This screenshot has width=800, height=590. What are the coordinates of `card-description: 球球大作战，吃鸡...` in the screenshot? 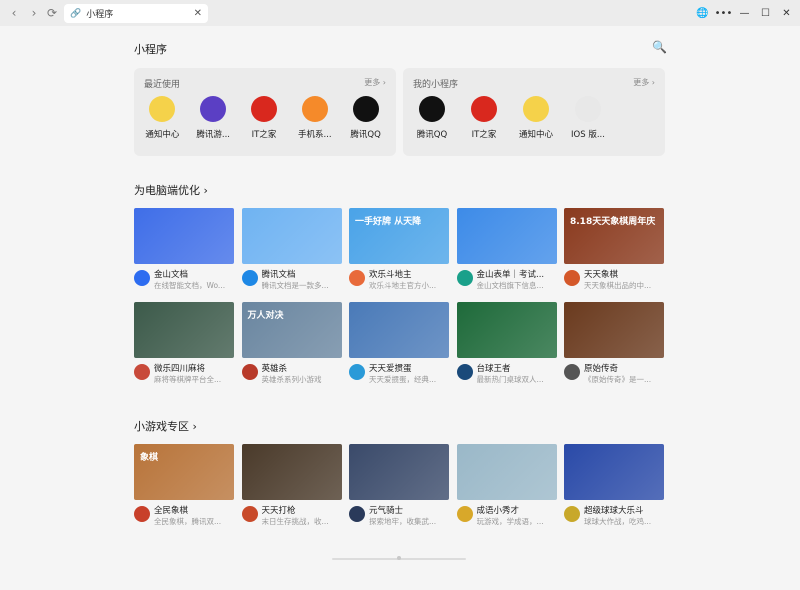 It's located at (618, 521).